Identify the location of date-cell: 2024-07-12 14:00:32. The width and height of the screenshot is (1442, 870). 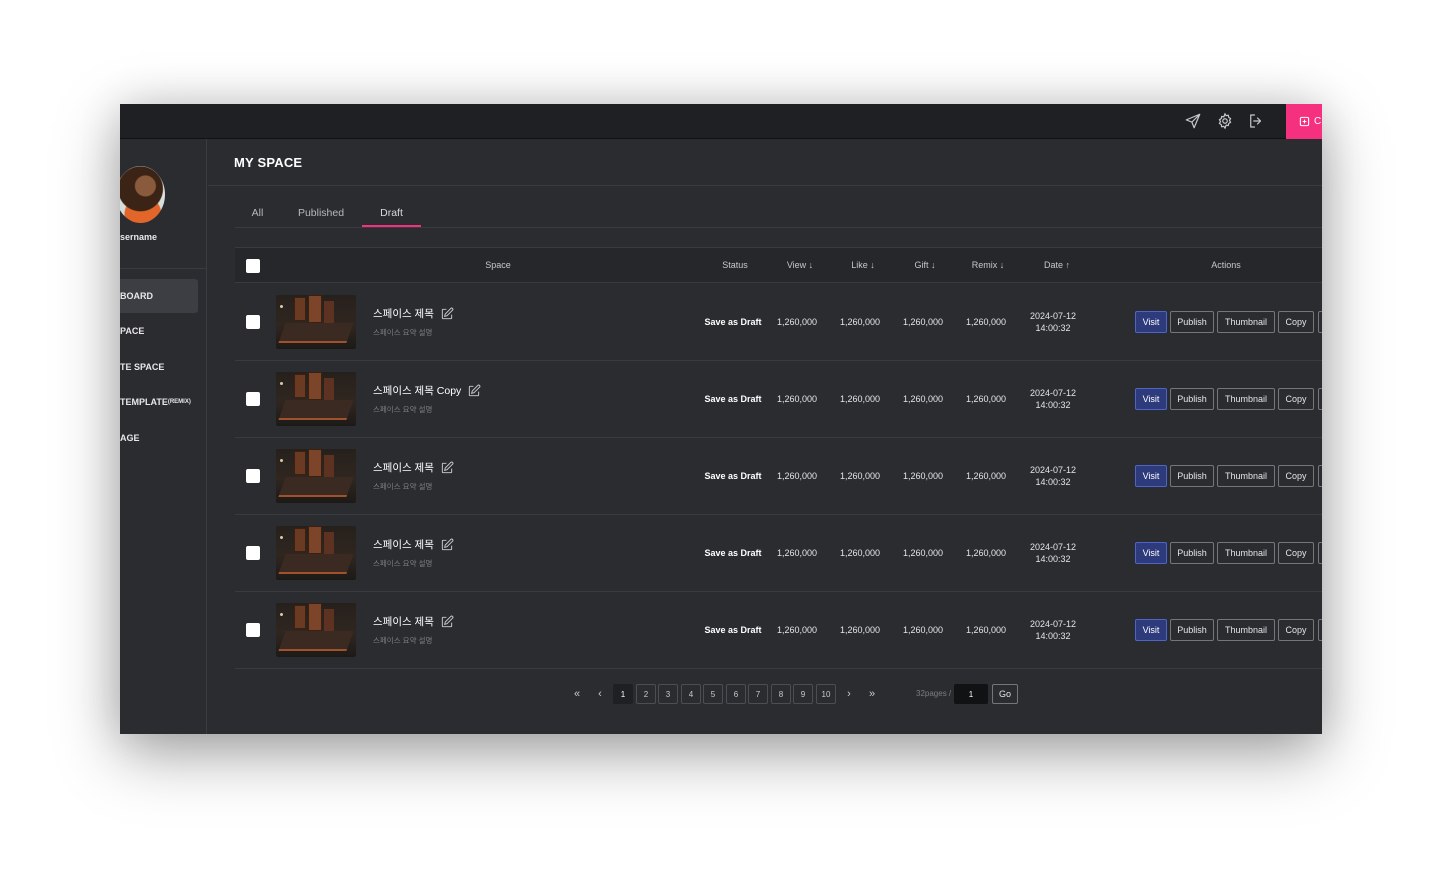
(1053, 553).